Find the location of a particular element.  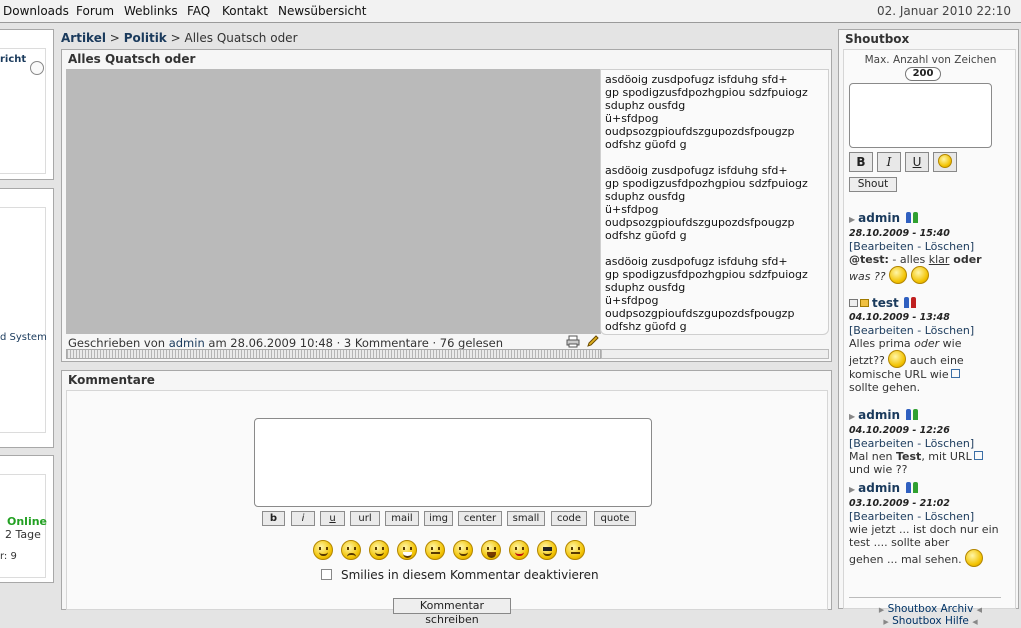

shoutbox-archive-link: Shoutbox Archiv is located at coordinates (931, 609).